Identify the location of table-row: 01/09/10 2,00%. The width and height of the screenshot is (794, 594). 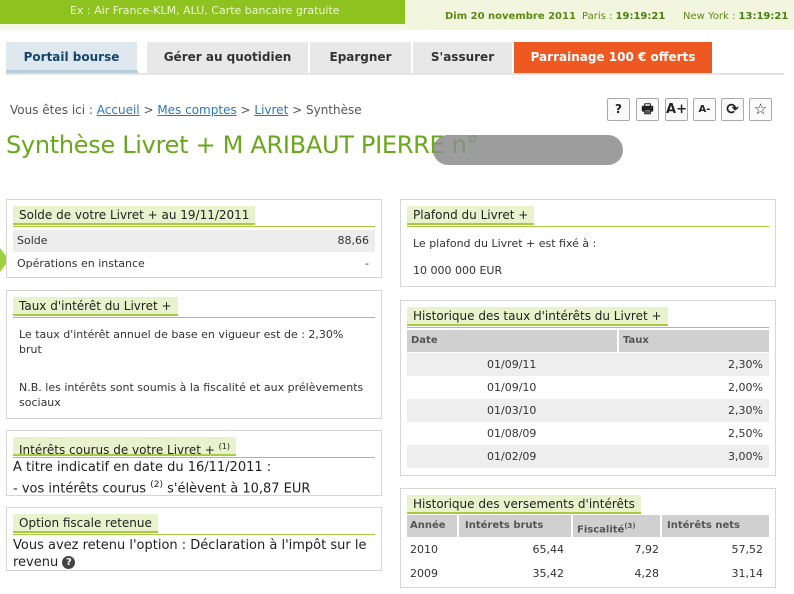
(588, 387).